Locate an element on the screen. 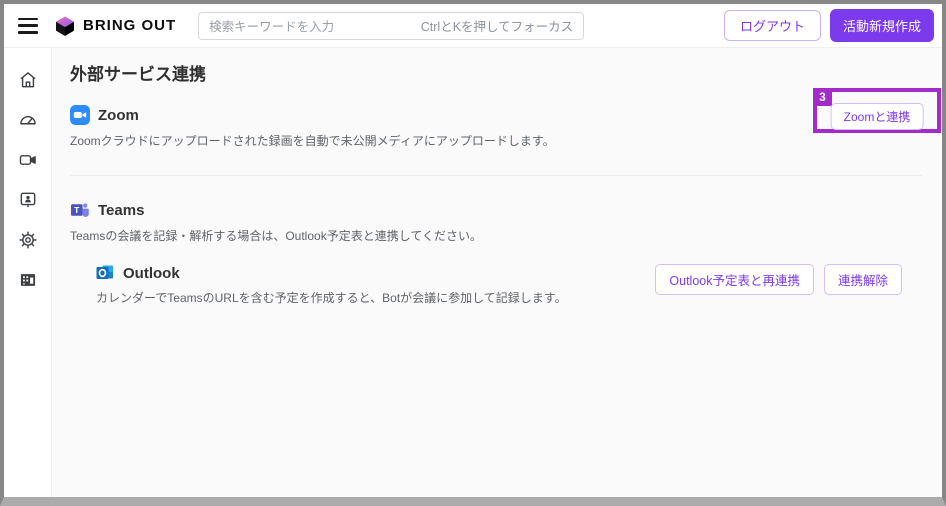 The height and width of the screenshot is (506, 946). zoom-connect-button: Zoomと連携 is located at coordinates (877, 116).